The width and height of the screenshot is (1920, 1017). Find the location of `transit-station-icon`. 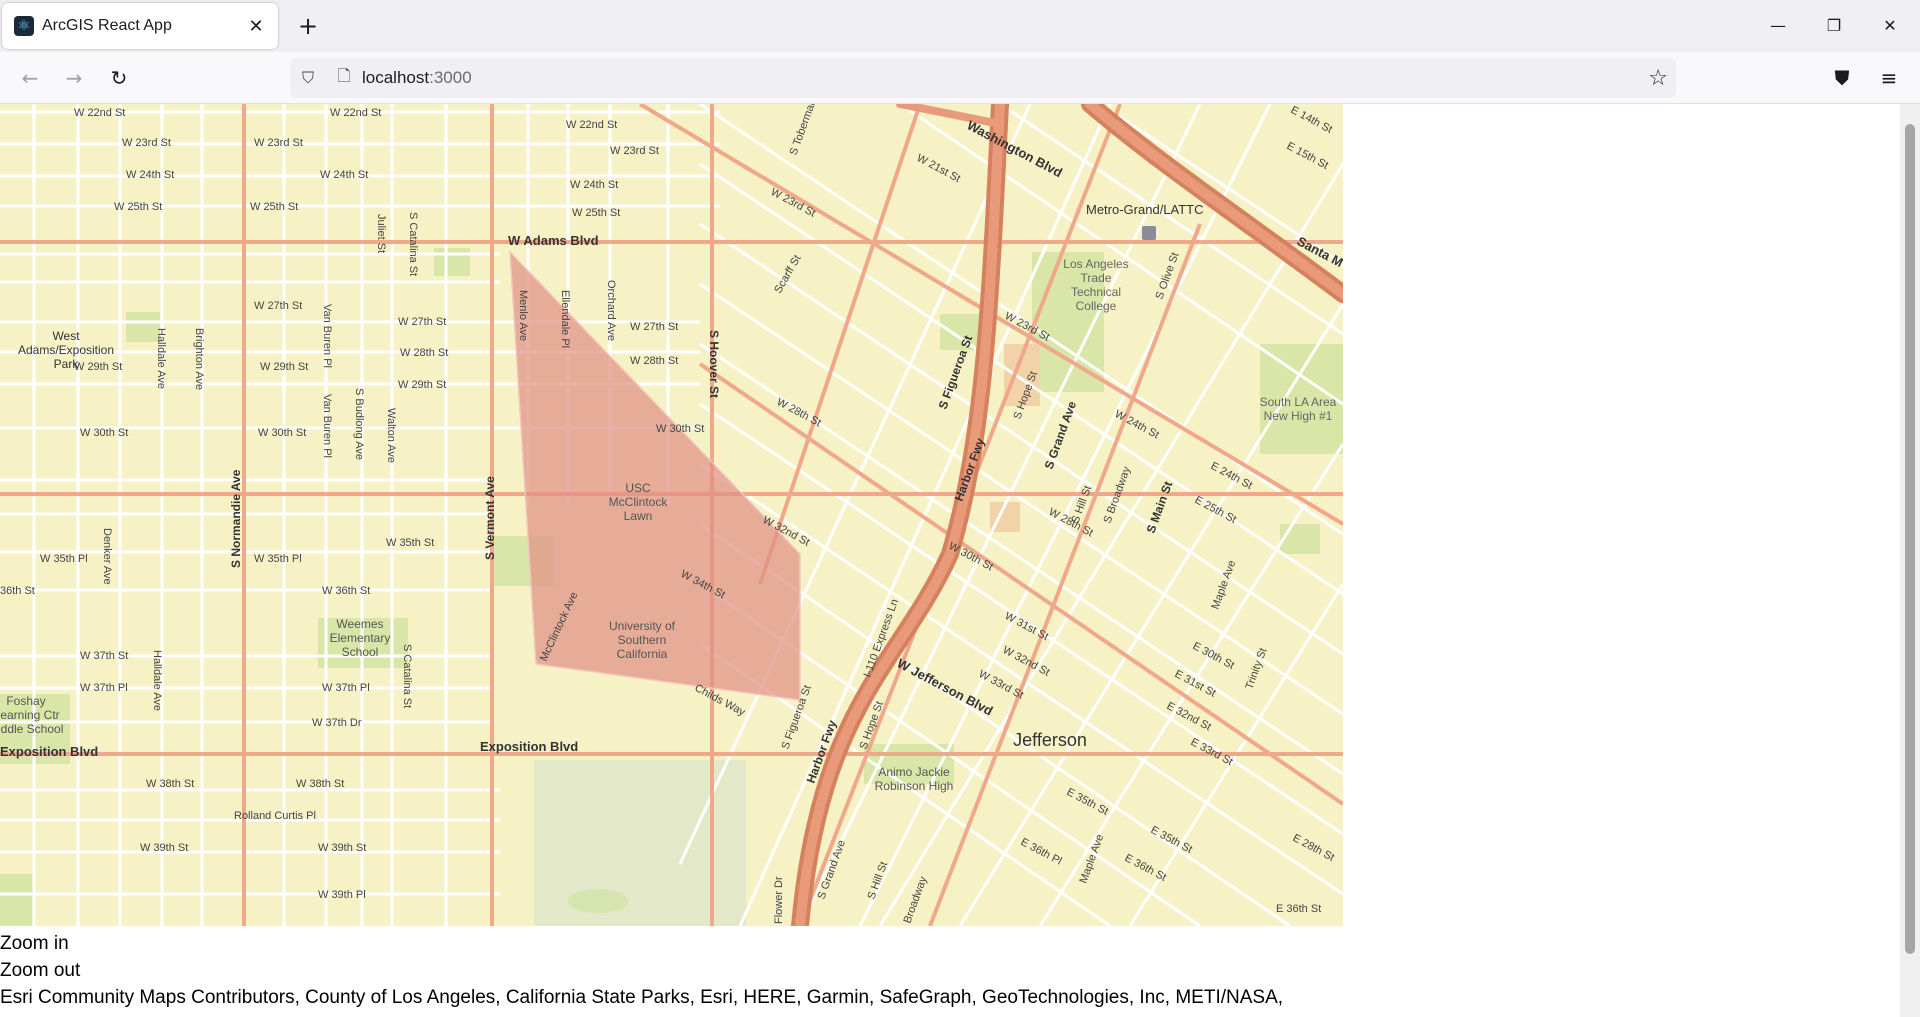

transit-station-icon is located at coordinates (1149, 233).